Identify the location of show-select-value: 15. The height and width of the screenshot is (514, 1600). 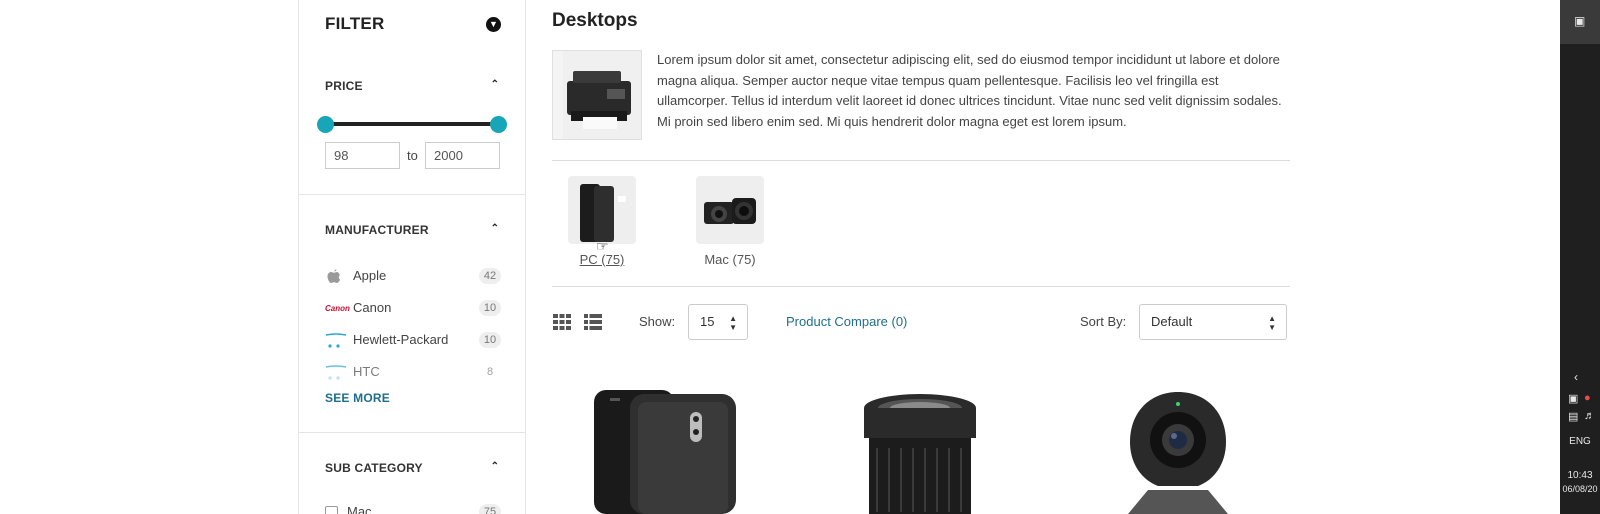
(707, 321).